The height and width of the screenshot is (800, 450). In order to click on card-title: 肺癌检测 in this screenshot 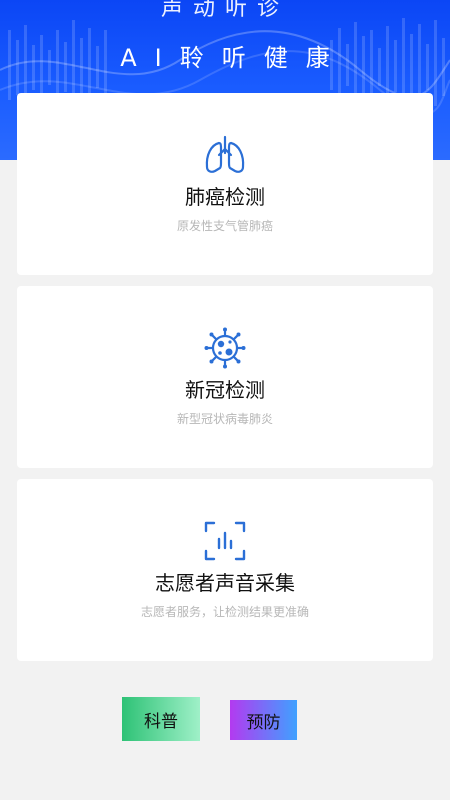, I will do `click(225, 197)`.